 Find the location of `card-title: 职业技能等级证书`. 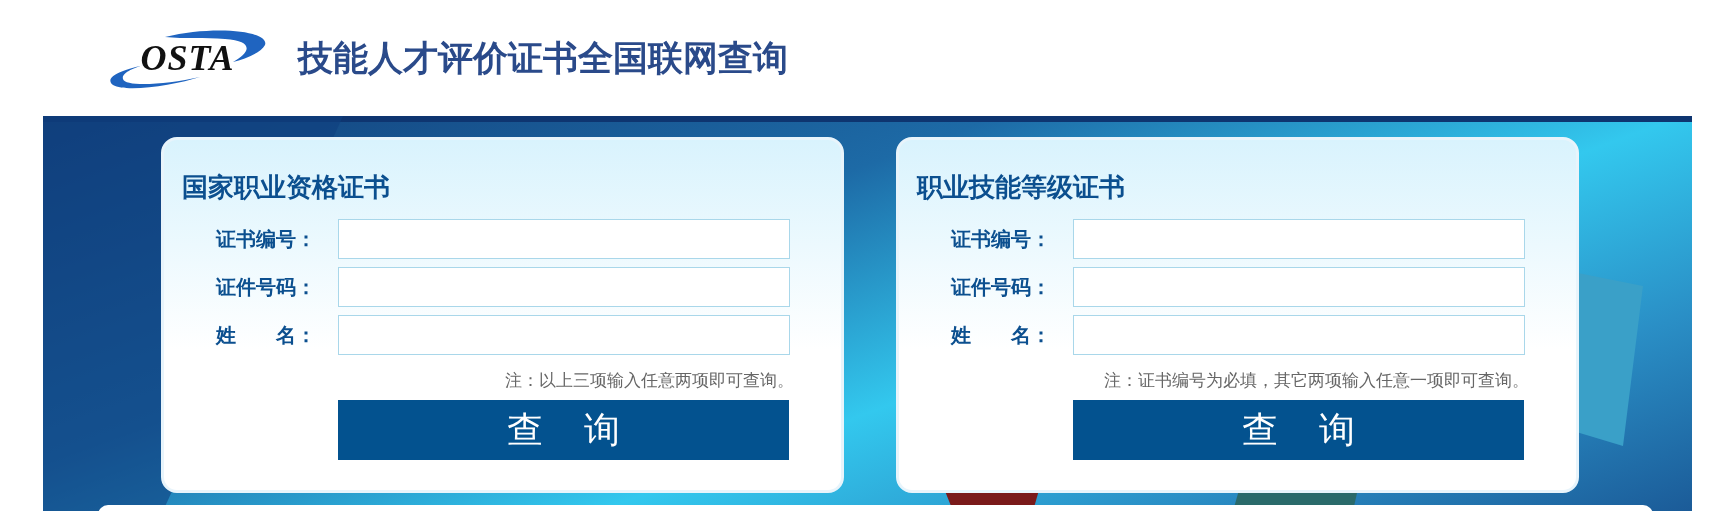

card-title: 职业技能等级证书 is located at coordinates (1021, 187).